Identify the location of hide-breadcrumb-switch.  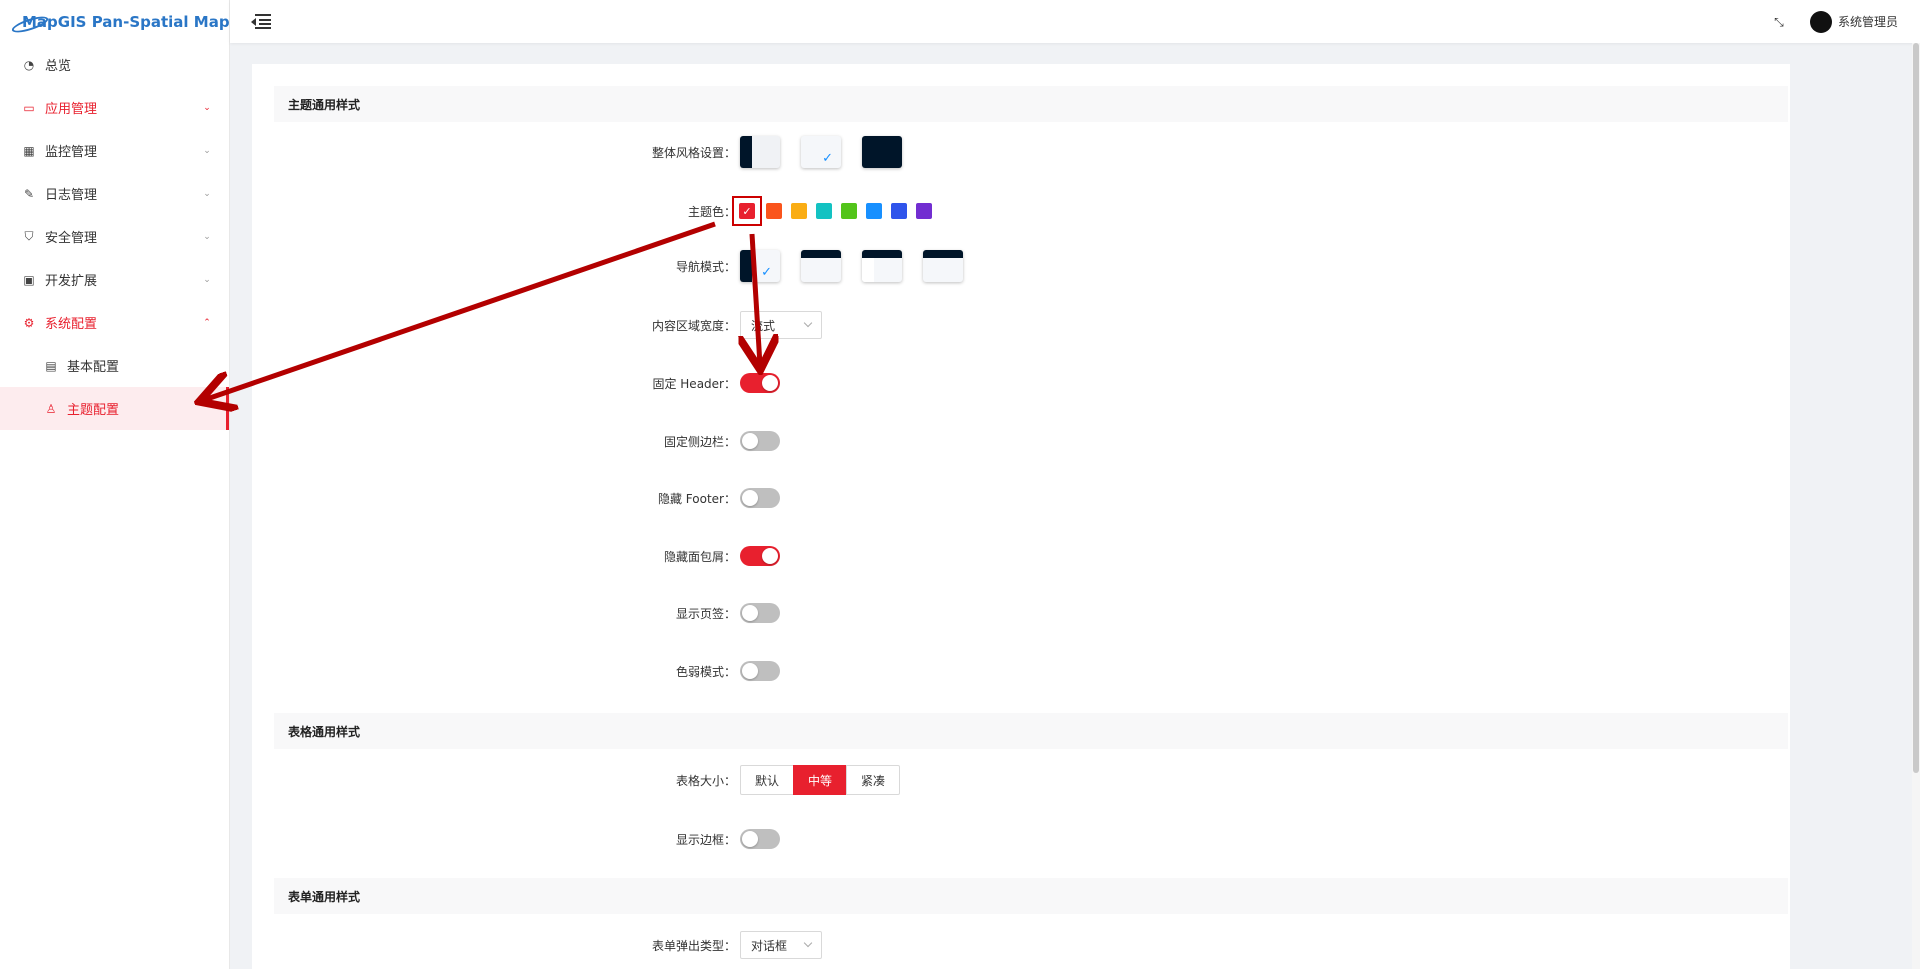
(760, 556).